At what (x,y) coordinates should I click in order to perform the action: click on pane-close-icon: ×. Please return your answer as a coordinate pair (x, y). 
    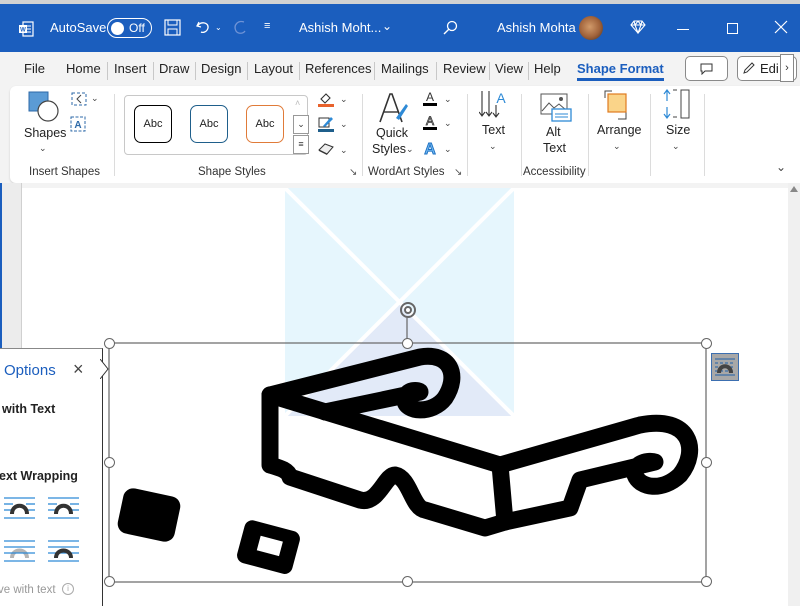
    Looking at the image, I should click on (78, 369).